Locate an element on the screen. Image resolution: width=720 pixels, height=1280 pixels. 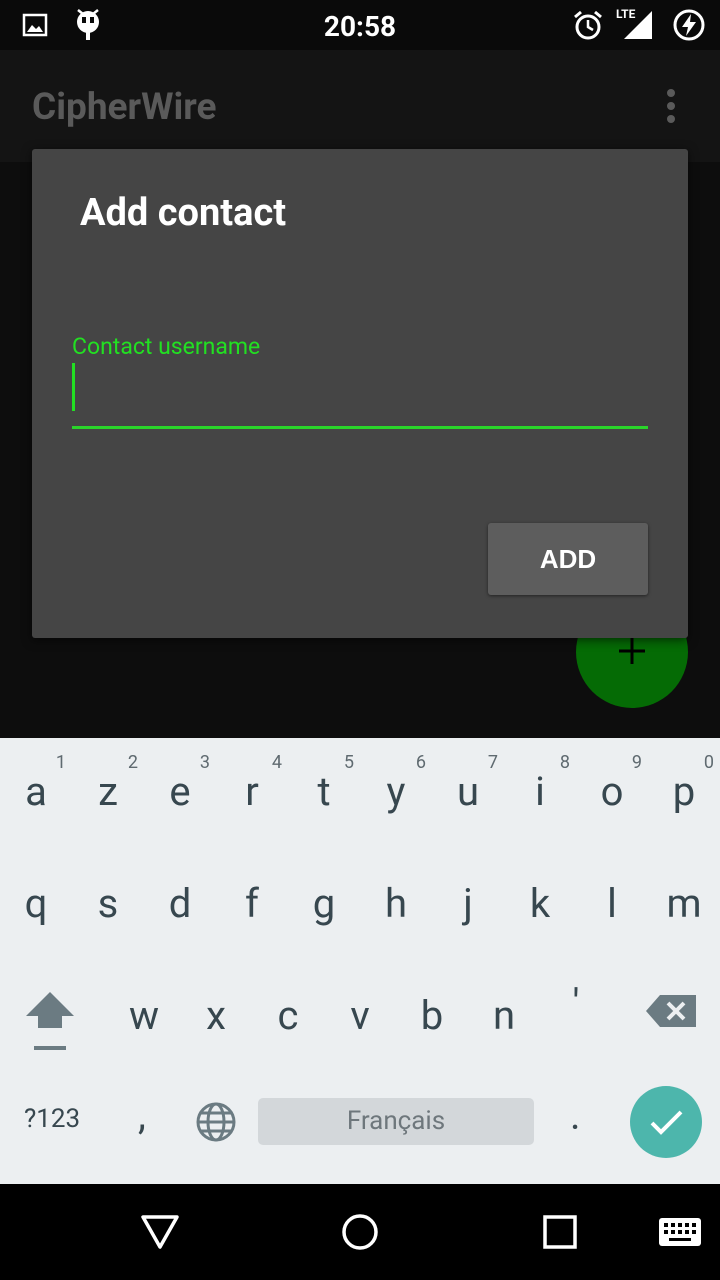
key-label: c is located at coordinates (288, 1015).